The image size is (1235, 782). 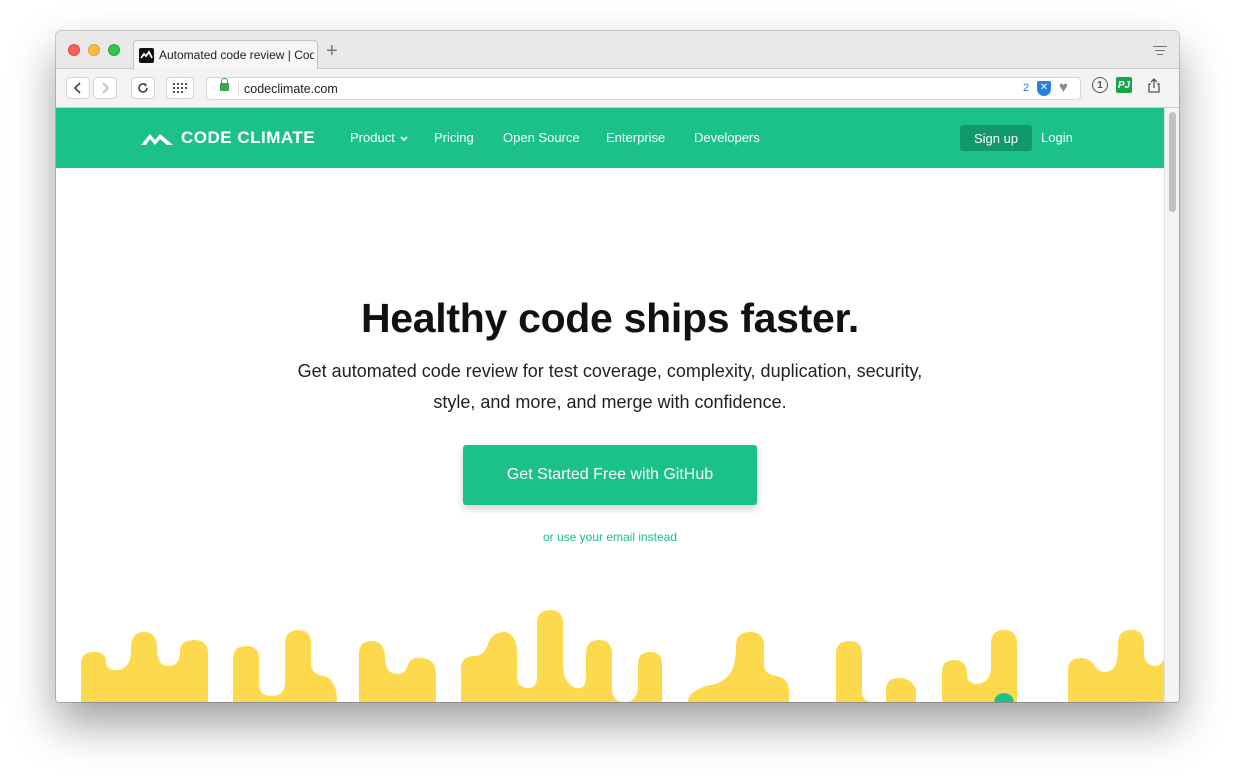 What do you see at coordinates (1057, 137) in the screenshot?
I see `login-link: Login` at bounding box center [1057, 137].